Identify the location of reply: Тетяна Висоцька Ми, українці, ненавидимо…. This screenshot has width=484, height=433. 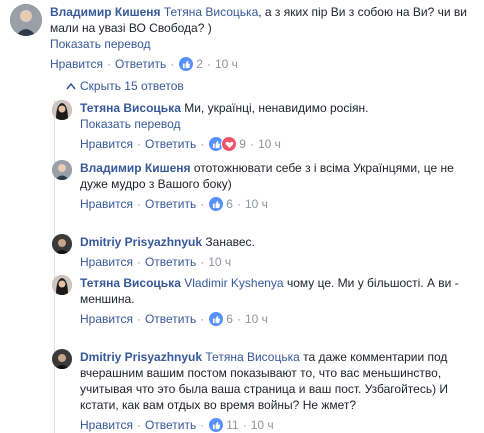
(266, 126).